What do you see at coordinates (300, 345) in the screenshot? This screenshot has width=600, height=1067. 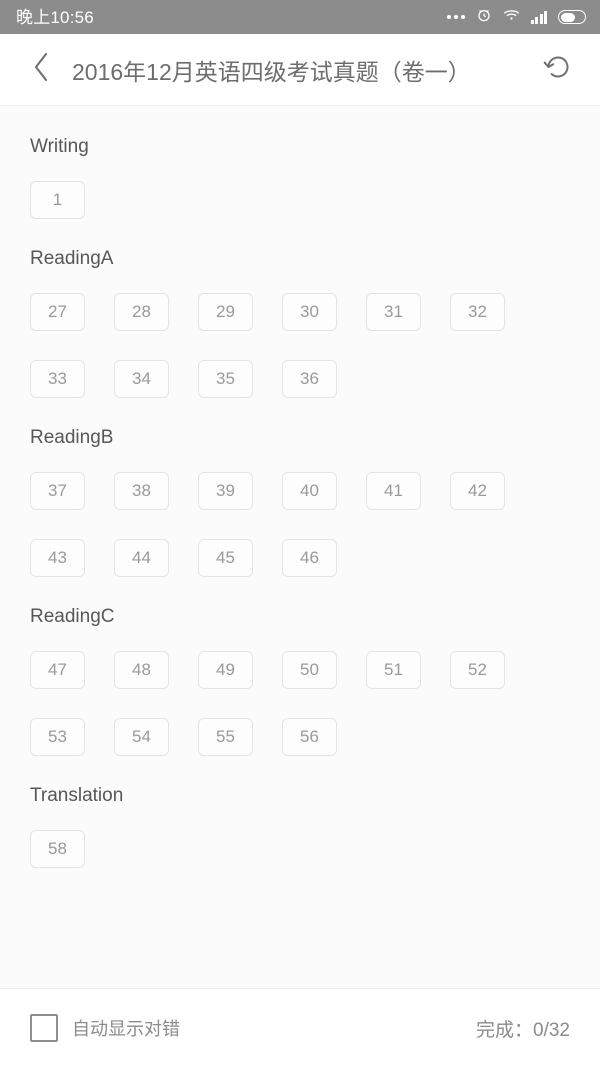 I see `question-grid: 27 28 29 30 31 32 33 34 35 36` at bounding box center [300, 345].